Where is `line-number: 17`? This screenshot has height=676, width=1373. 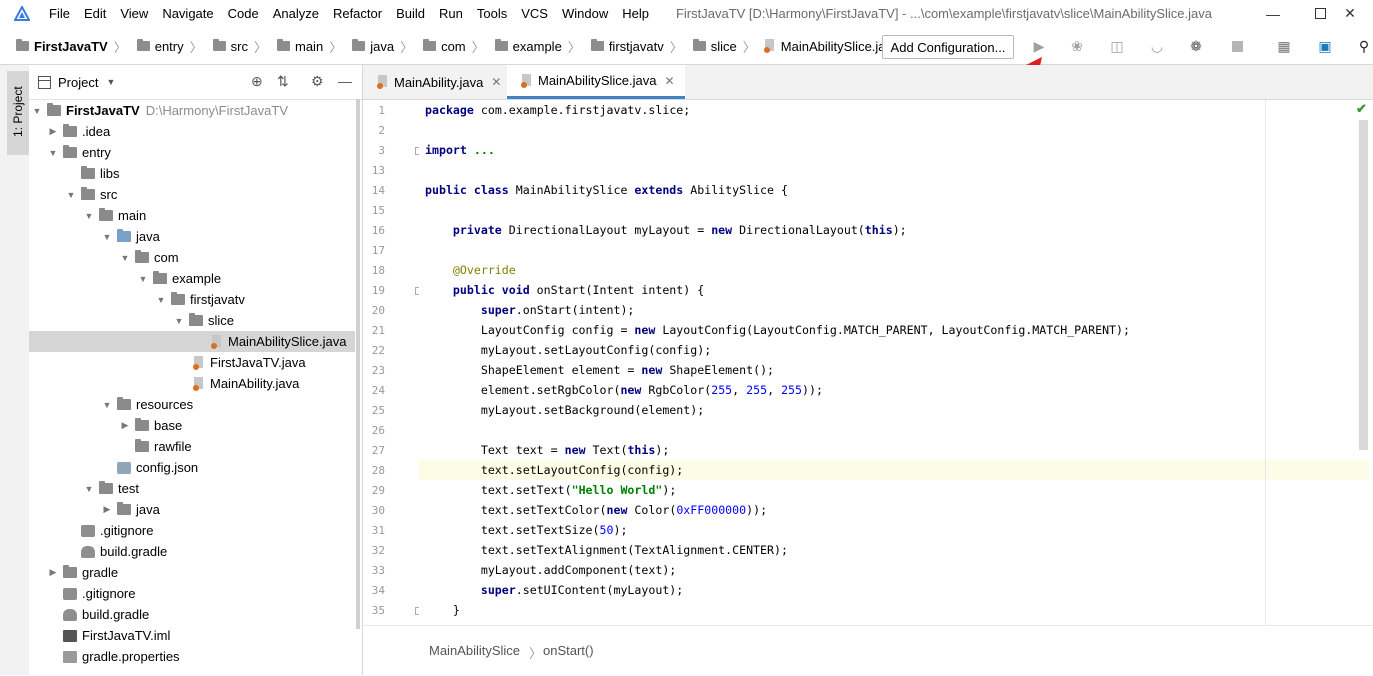
line-number: 17 is located at coordinates (378, 250).